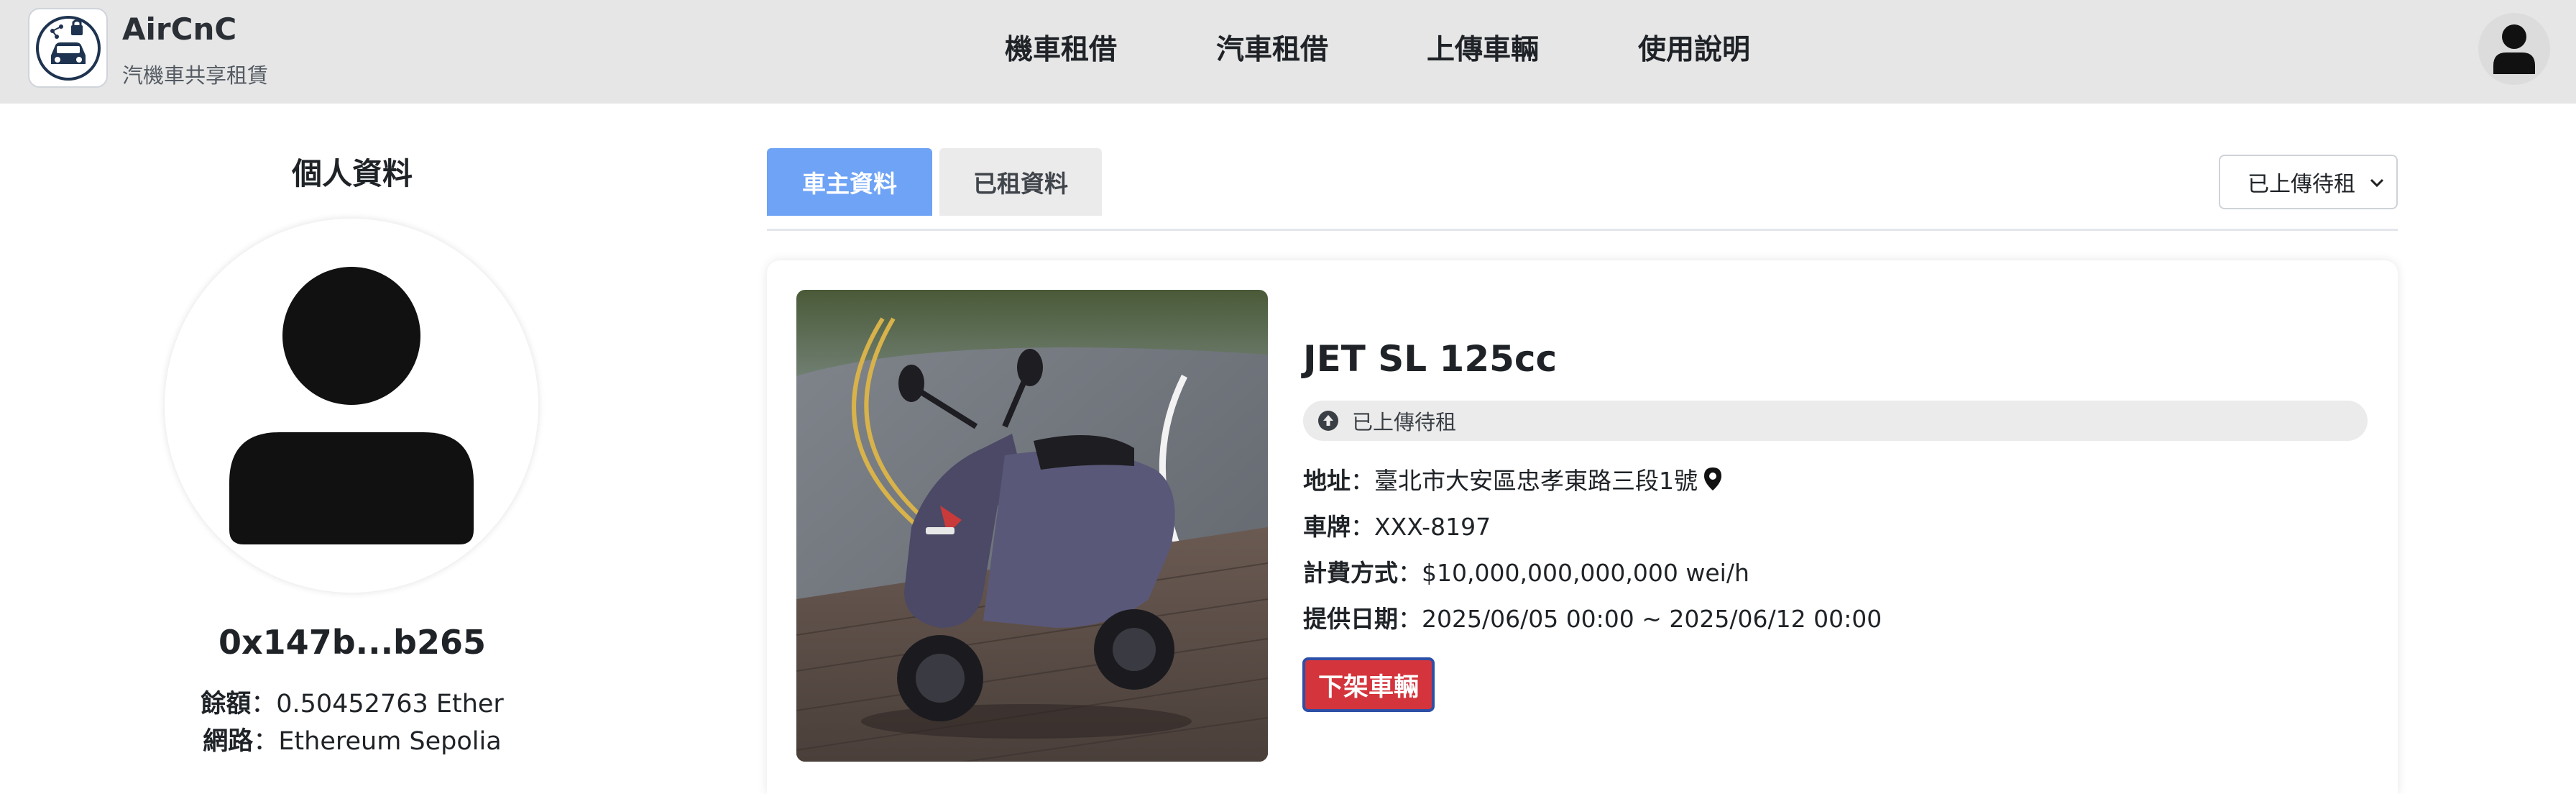  Describe the element at coordinates (1020, 182) in the screenshot. I see `tab-rented-info: 已租資料` at that location.